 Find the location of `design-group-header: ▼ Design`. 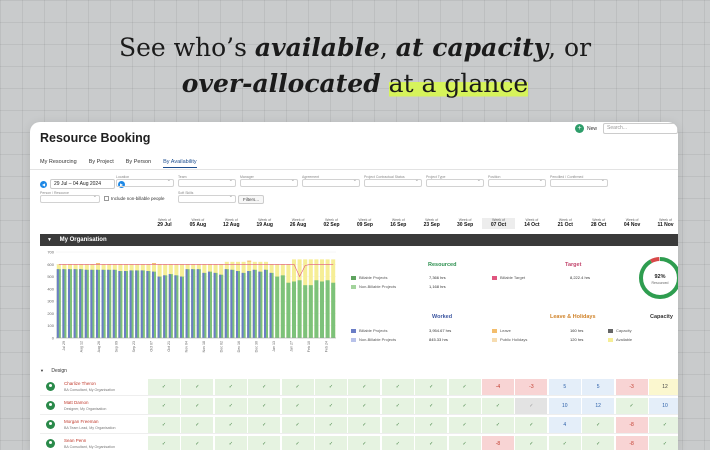

design-group-header: ▼ Design is located at coordinates (53, 371).